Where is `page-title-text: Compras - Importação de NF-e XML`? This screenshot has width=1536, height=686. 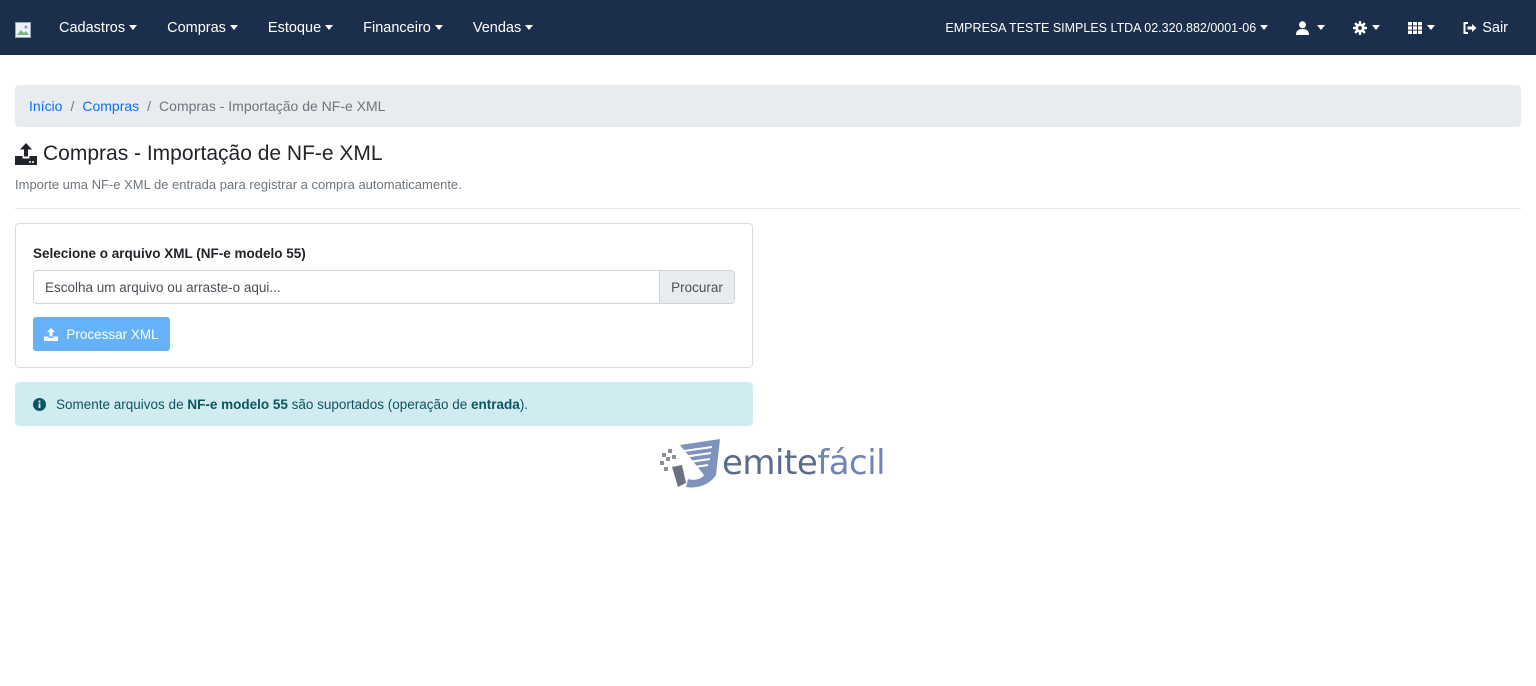
page-title-text: Compras - Importação de NF-e XML is located at coordinates (213, 153).